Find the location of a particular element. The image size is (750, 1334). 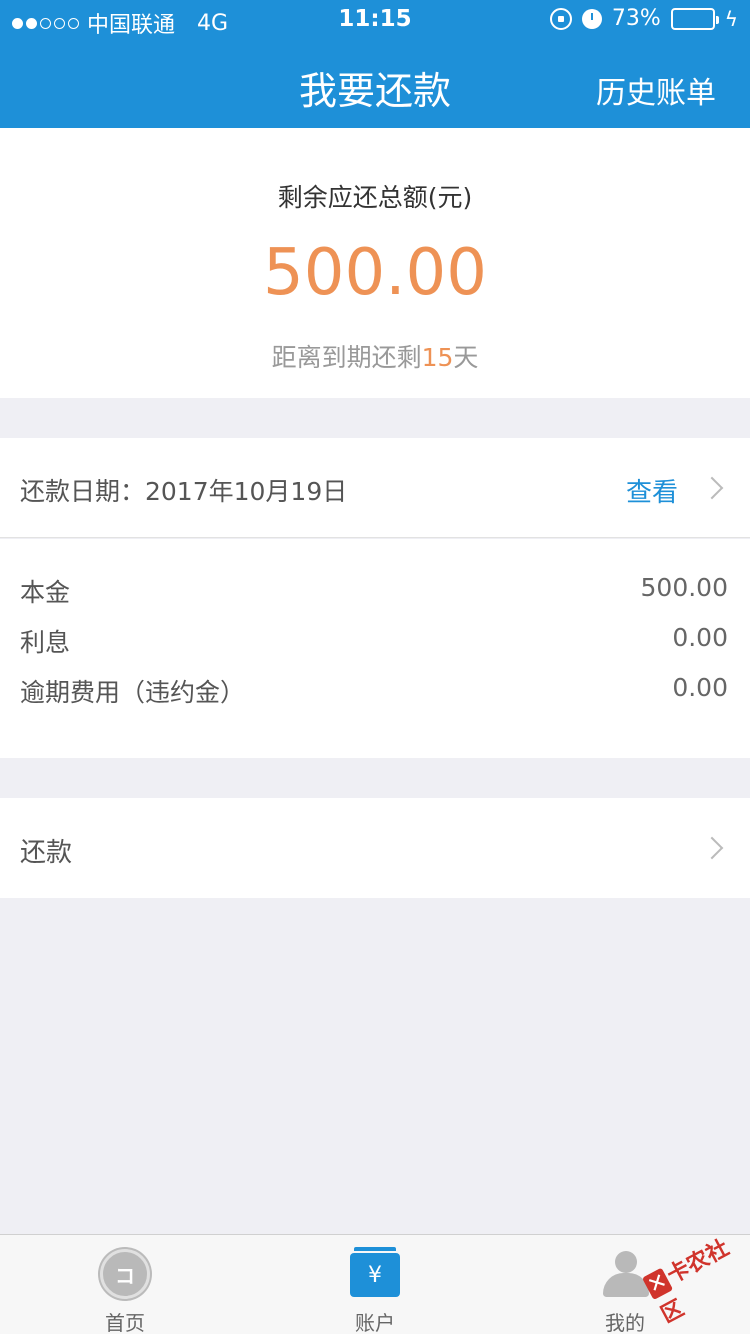

battery-percent: 73% is located at coordinates (636, 18).